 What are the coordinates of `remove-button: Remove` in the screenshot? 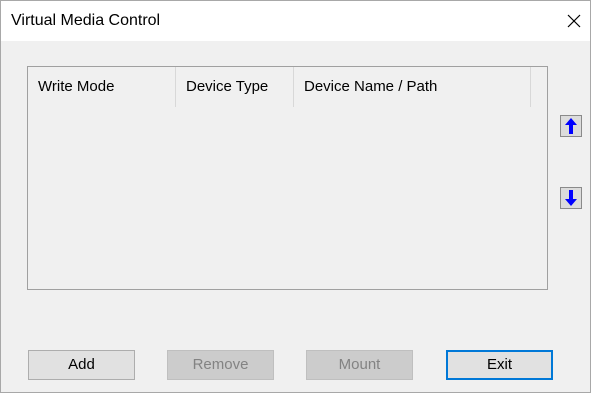 It's located at (220, 365).